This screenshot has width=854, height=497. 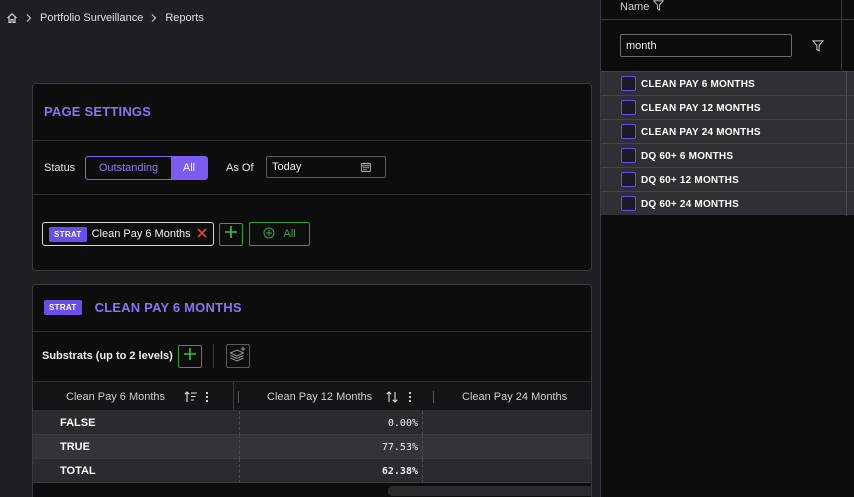 I want to click on status-toggle: Outstanding All, so click(x=146, y=168).